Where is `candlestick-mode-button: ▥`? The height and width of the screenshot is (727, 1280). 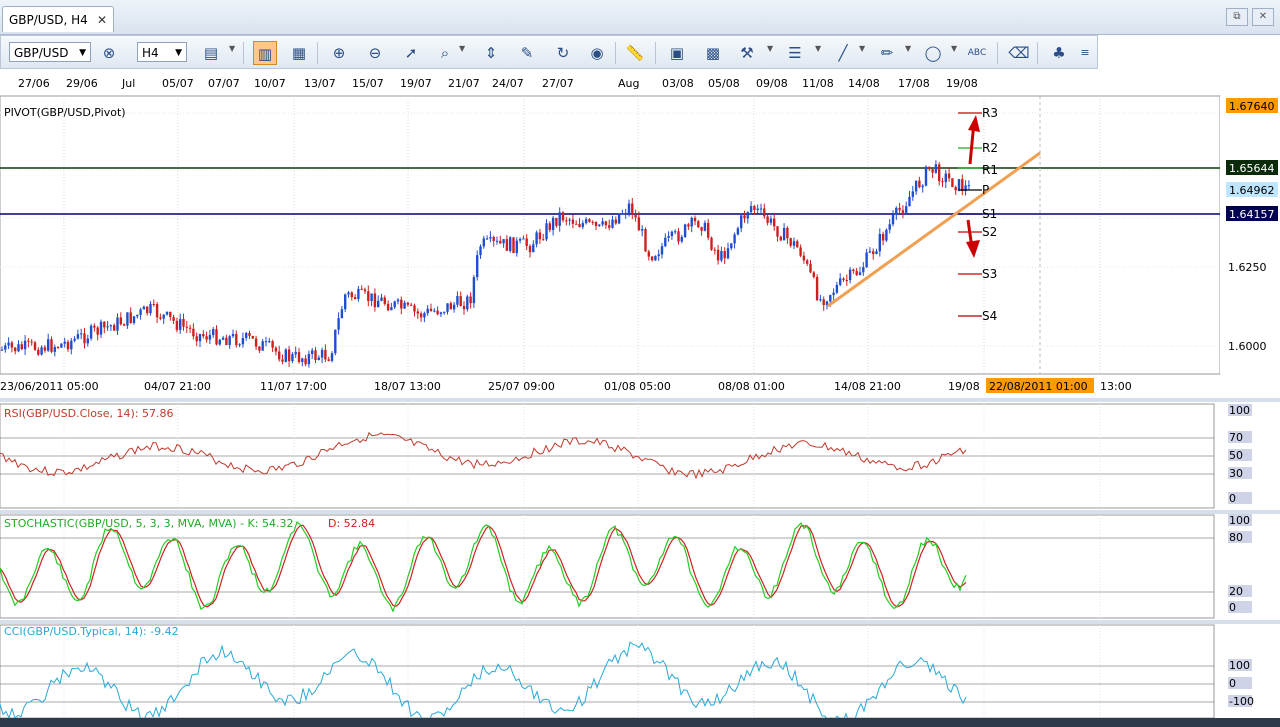
candlestick-mode-button: ▥ is located at coordinates (265, 53).